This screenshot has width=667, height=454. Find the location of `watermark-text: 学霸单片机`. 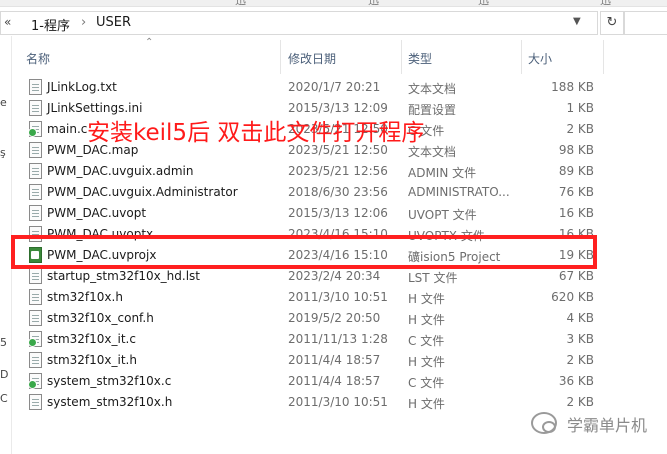

watermark-text: 学霸单片机 is located at coordinates (607, 425).